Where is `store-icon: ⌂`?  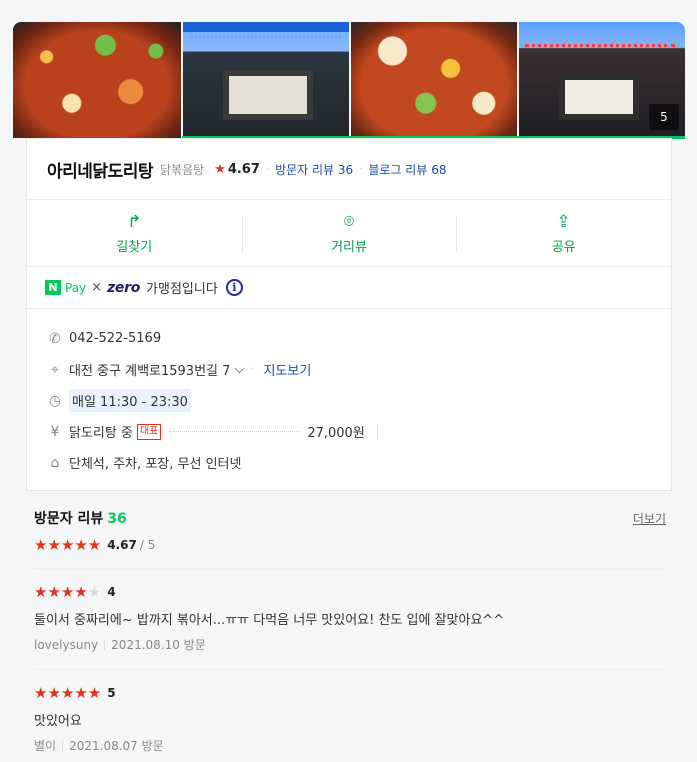
store-icon: ⌂ is located at coordinates (55, 462).